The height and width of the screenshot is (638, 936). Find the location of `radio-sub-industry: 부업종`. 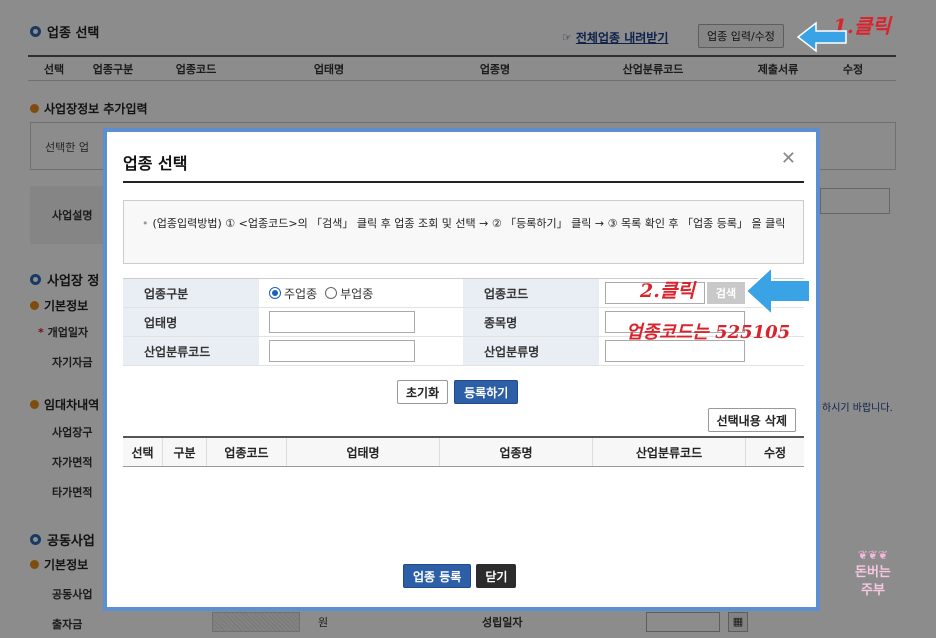

radio-sub-industry: 부업종 is located at coordinates (349, 293).